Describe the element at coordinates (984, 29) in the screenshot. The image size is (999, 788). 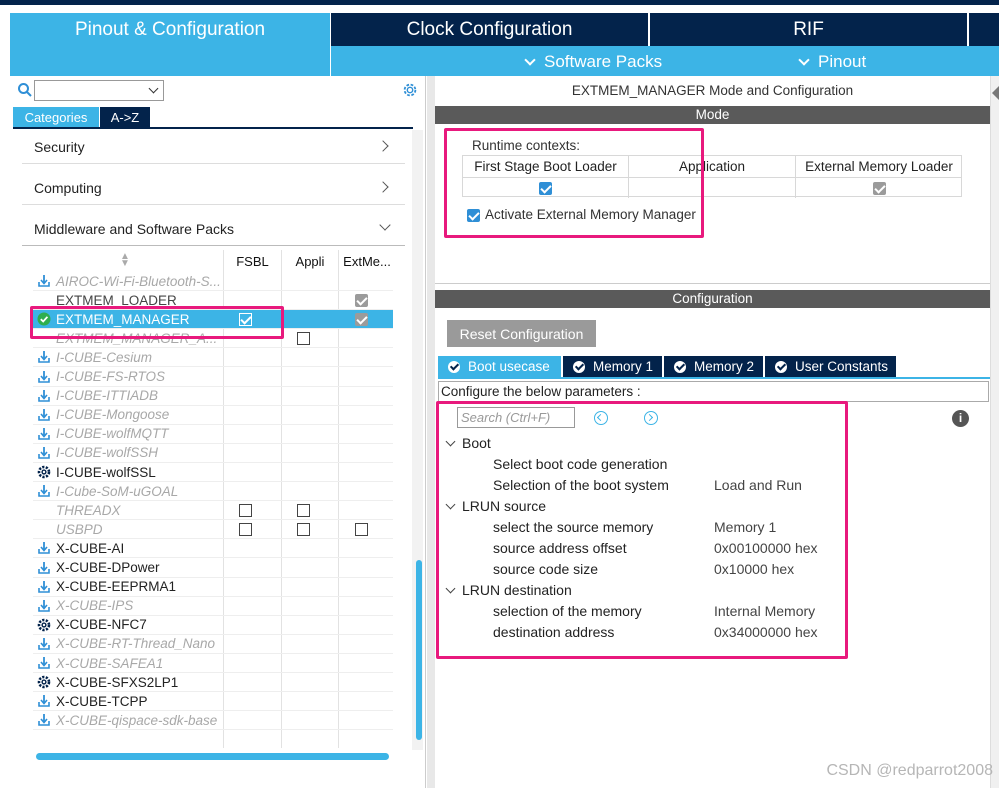
I see `tab-more` at that location.